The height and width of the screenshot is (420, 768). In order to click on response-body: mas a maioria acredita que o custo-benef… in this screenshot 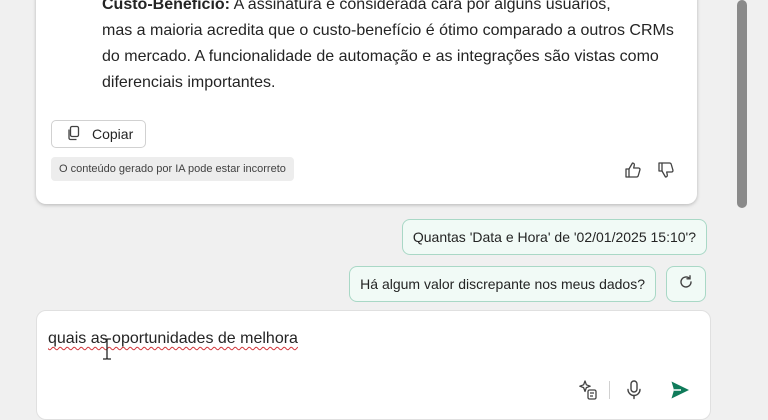, I will do `click(388, 56)`.